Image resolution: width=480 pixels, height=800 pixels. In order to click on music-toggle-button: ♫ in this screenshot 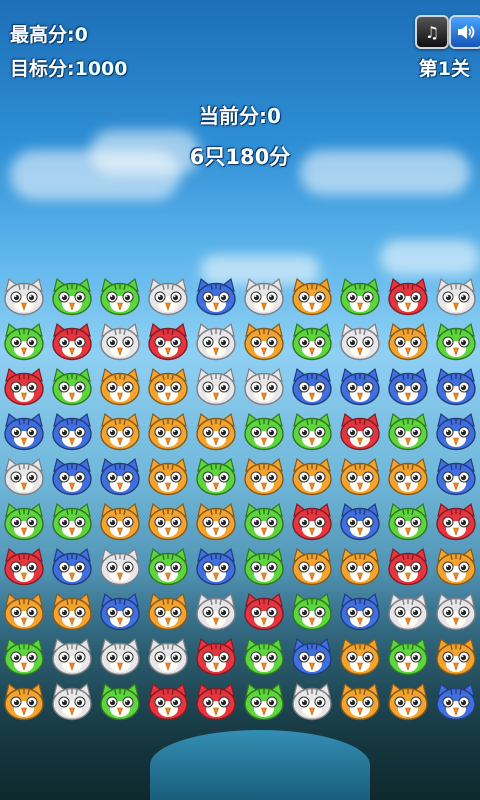, I will do `click(432, 32)`.